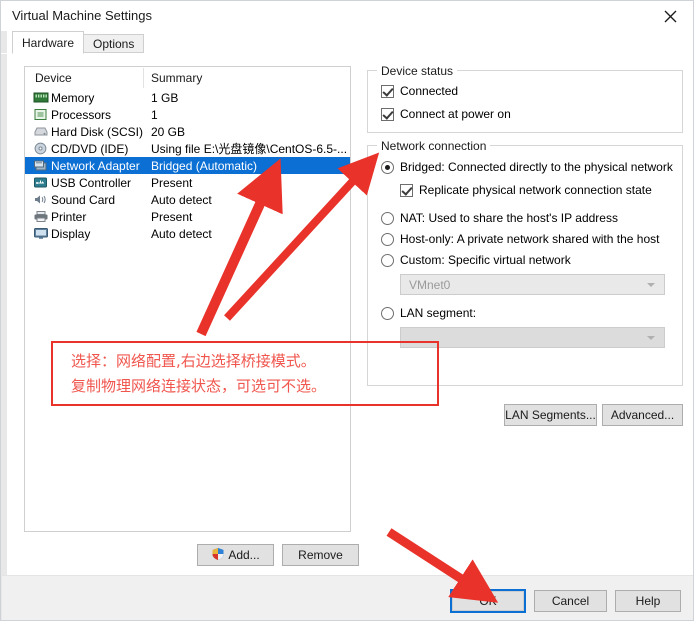 This screenshot has width=694, height=621. What do you see at coordinates (69, 216) in the screenshot?
I see `device-name: Printer` at bounding box center [69, 216].